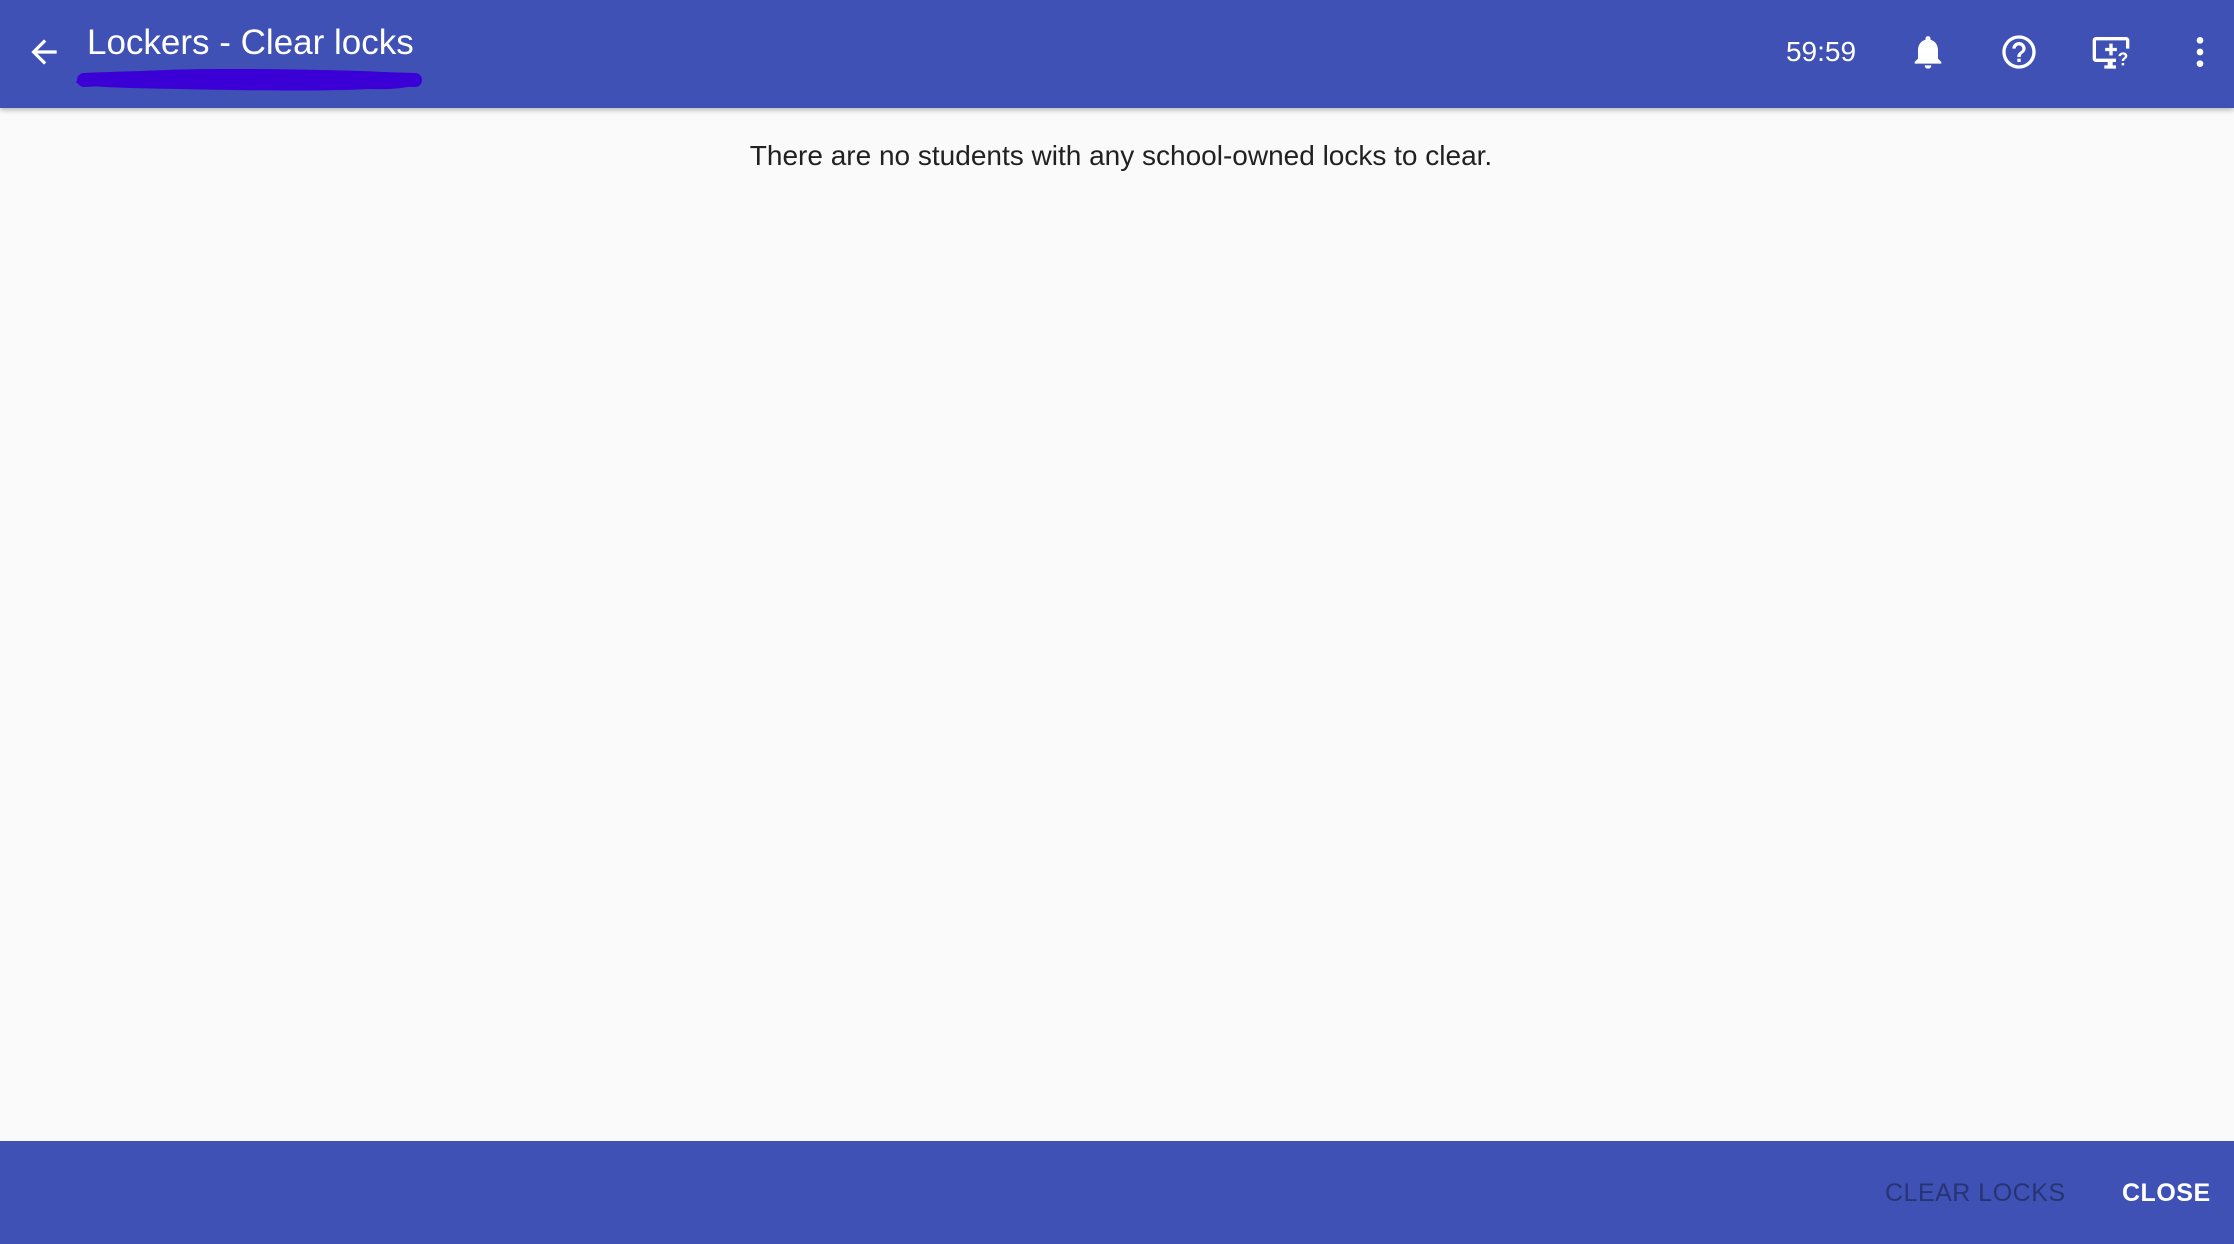 This screenshot has width=2234, height=1244. I want to click on back-button, so click(44, 54).